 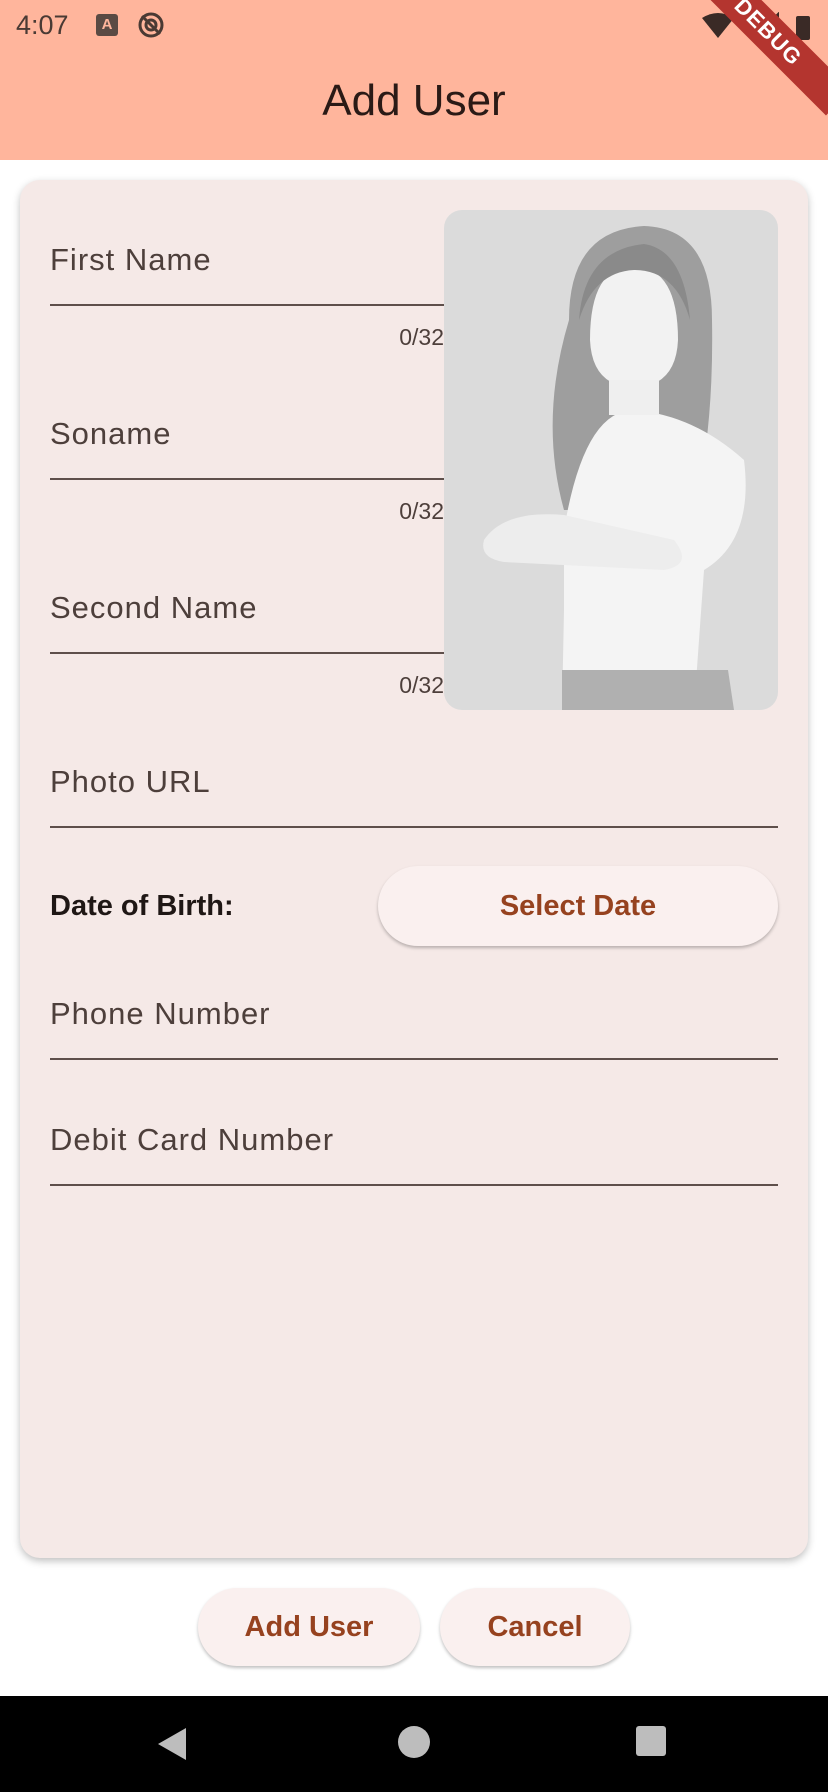 I want to click on notification-a-icon: A, so click(x=107, y=25).